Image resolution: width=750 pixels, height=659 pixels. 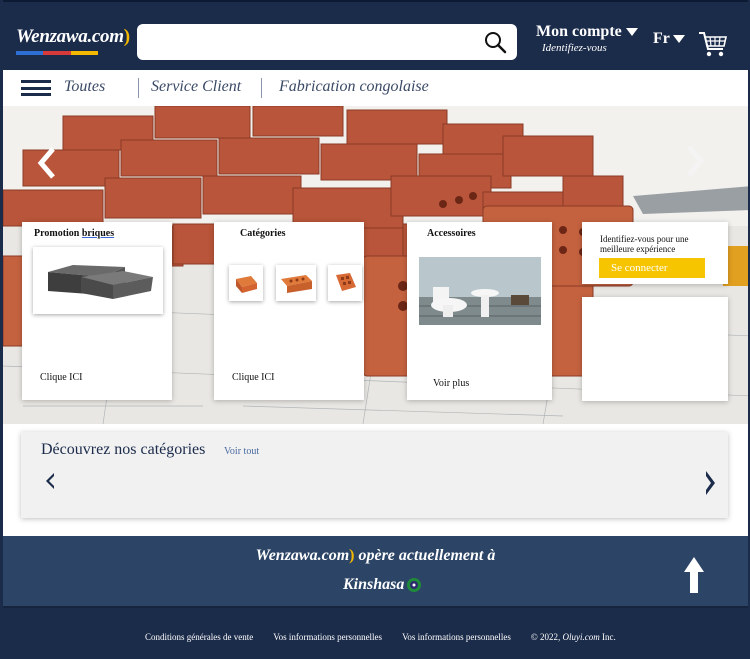 What do you see at coordinates (70, 36) in the screenshot?
I see `logo-text: Wenzawa.com` at bounding box center [70, 36].